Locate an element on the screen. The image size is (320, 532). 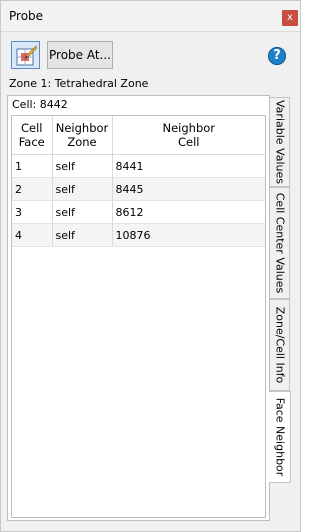
zone-label: Zone 1: Tetrahedral Zone is located at coordinates (79, 83).